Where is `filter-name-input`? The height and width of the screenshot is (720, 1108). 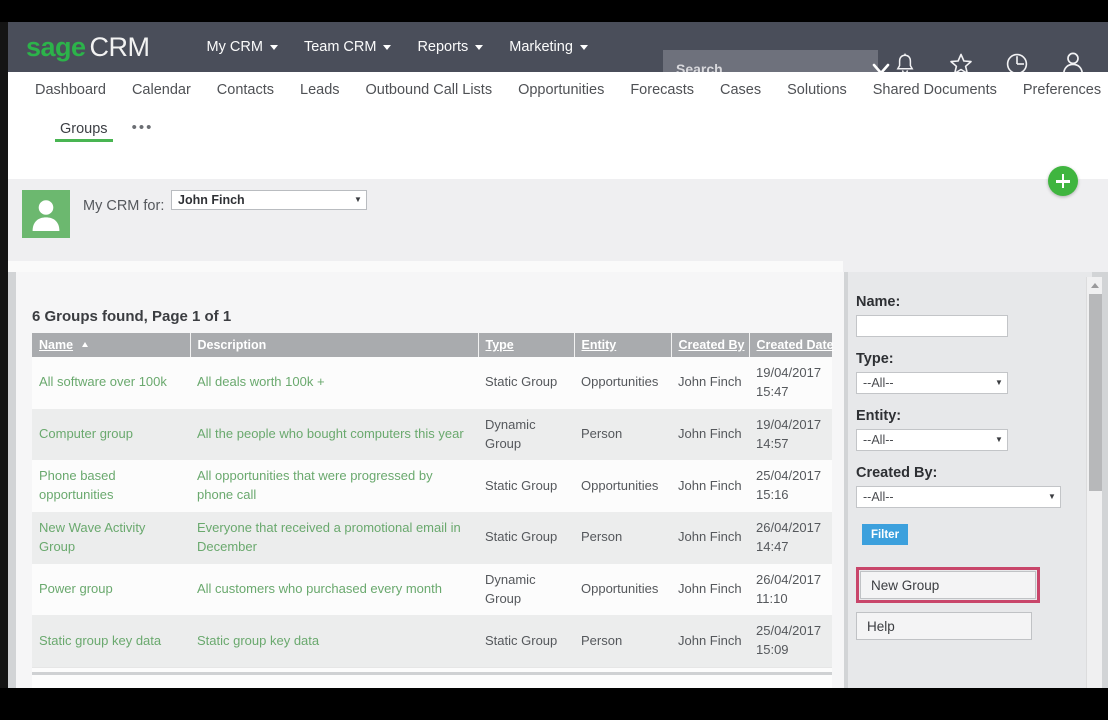 filter-name-input is located at coordinates (932, 326).